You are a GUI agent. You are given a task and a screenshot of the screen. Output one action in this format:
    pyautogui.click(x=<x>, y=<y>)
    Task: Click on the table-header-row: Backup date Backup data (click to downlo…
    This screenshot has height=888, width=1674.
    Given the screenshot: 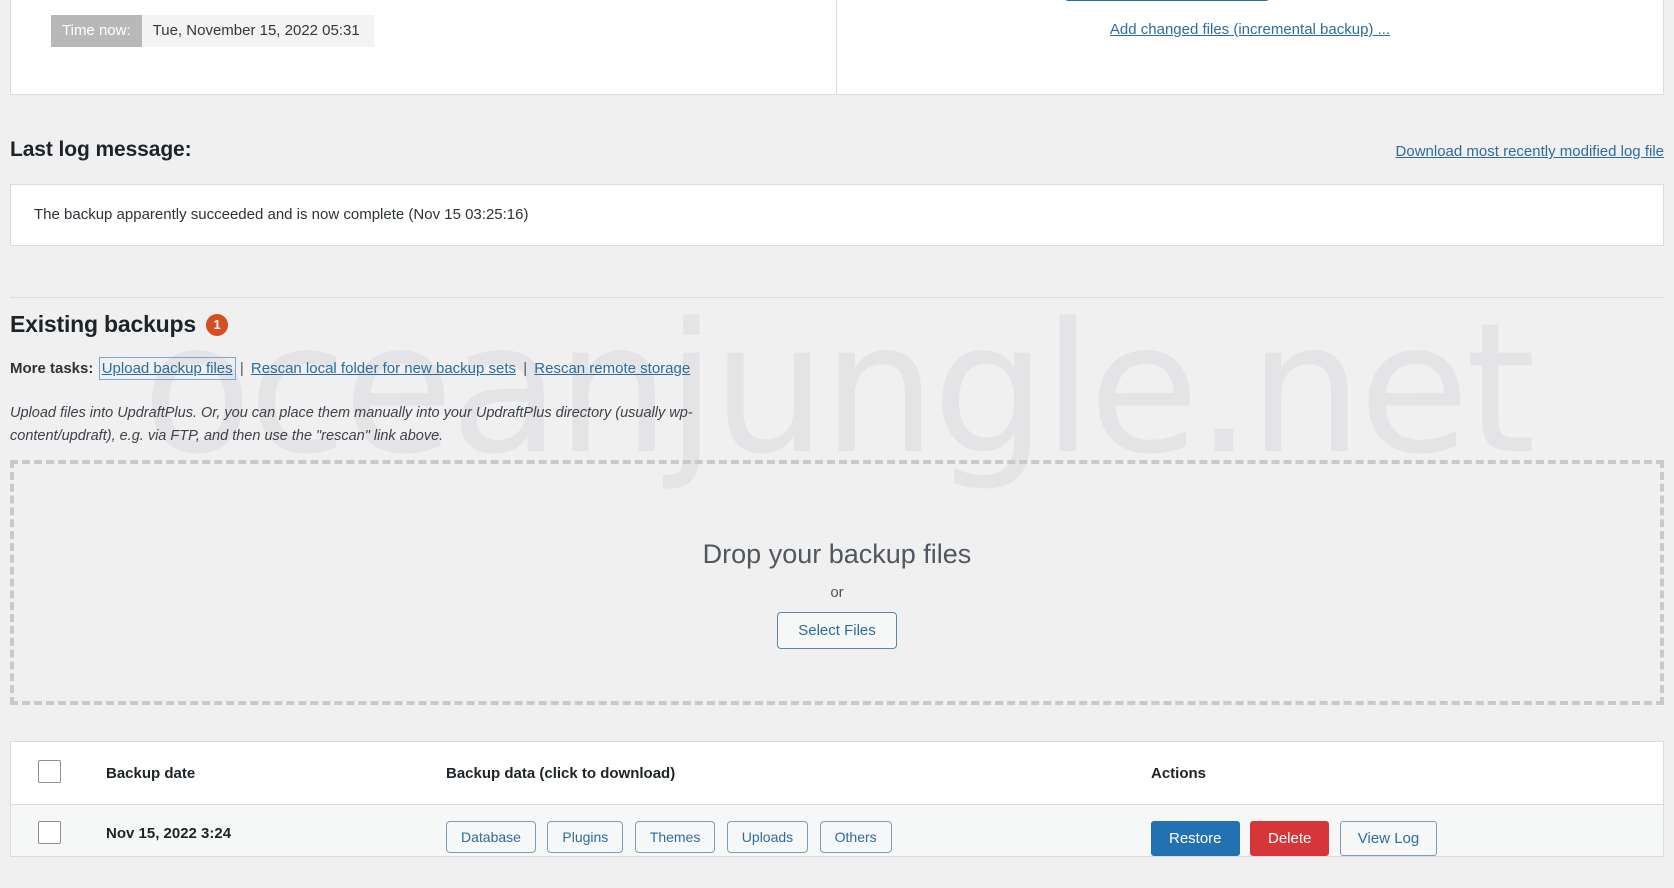 What is the action you would take?
    pyautogui.click(x=837, y=773)
    